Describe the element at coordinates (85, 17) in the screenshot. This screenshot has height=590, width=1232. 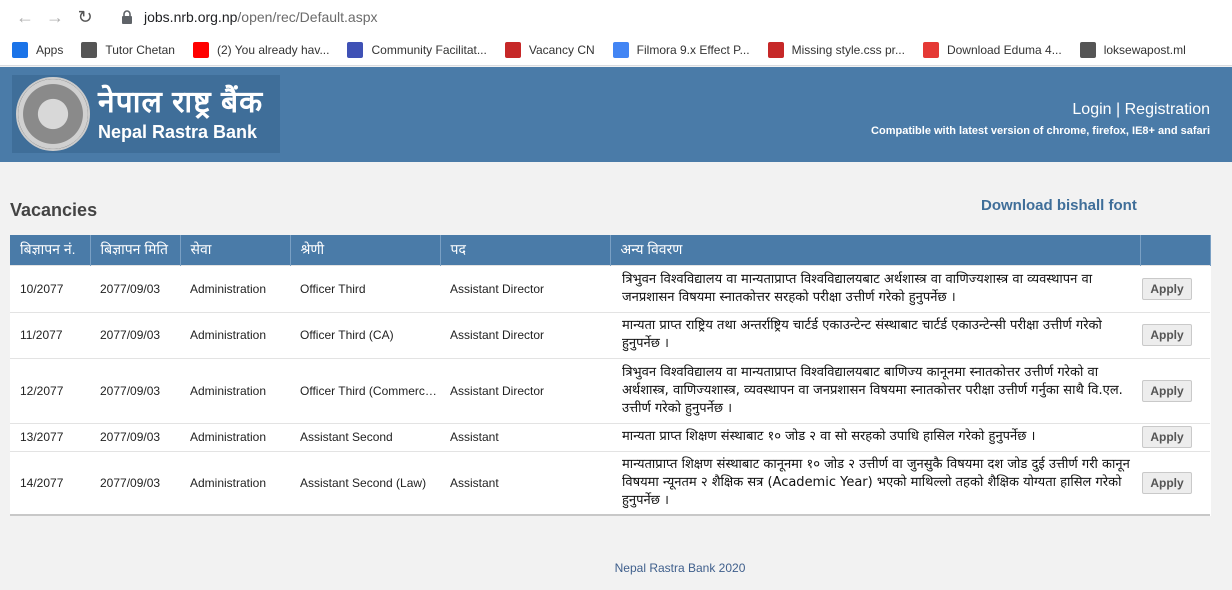
I see `reload-icon: ↻` at that location.